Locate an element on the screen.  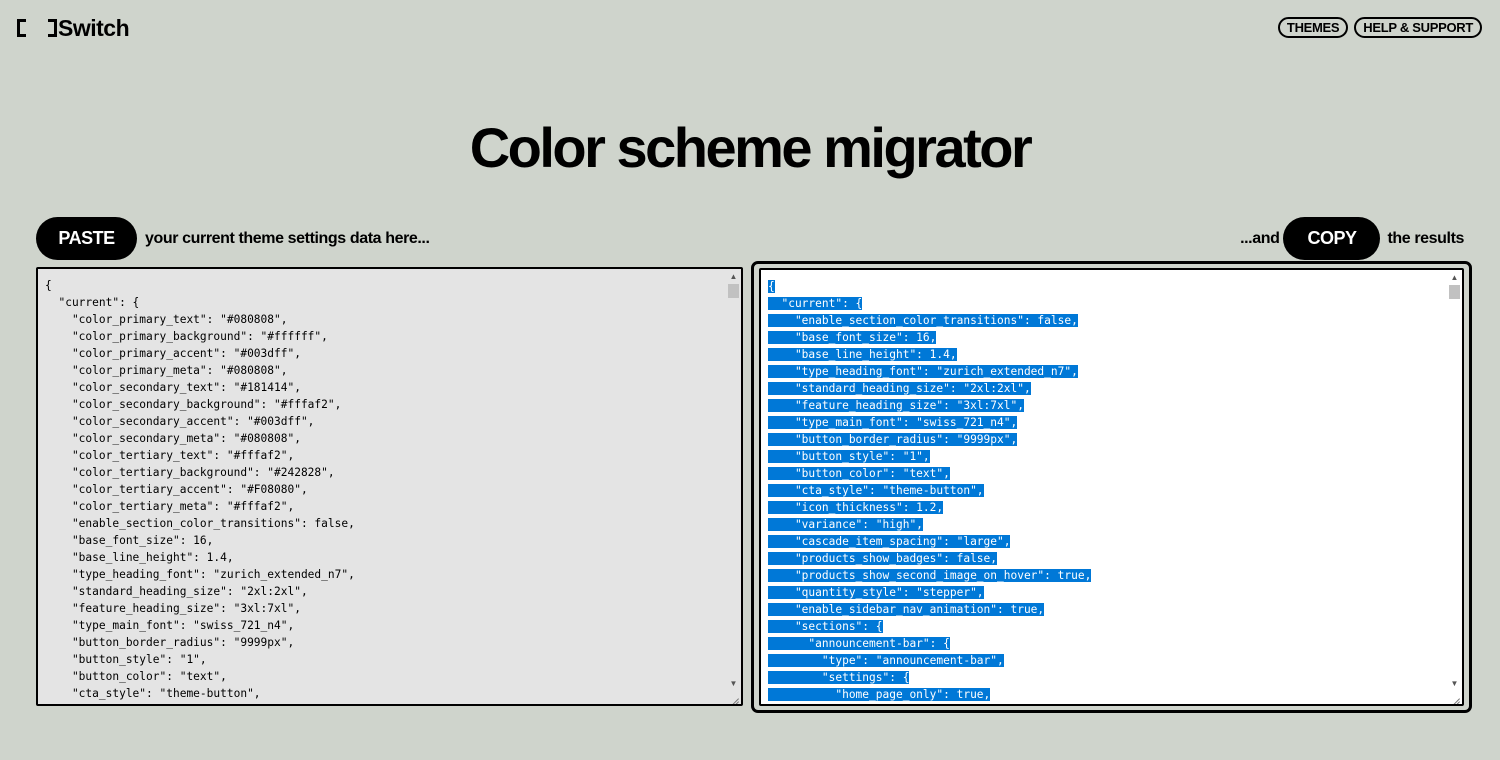
code-line: "color_secondary_background": "#fffaf2", is located at coordinates (200, 404).